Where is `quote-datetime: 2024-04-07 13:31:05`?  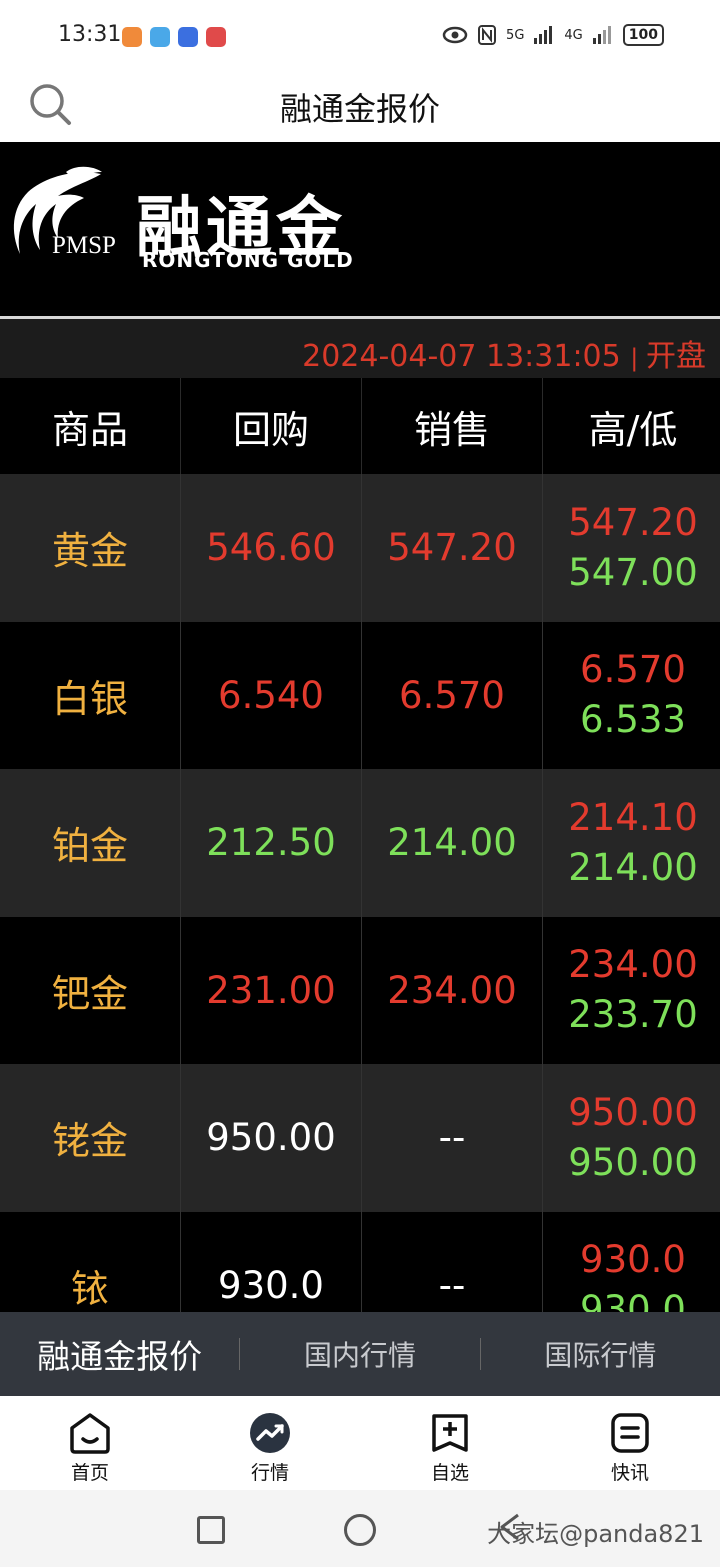
quote-datetime: 2024-04-07 13:31:05 is located at coordinates (461, 356).